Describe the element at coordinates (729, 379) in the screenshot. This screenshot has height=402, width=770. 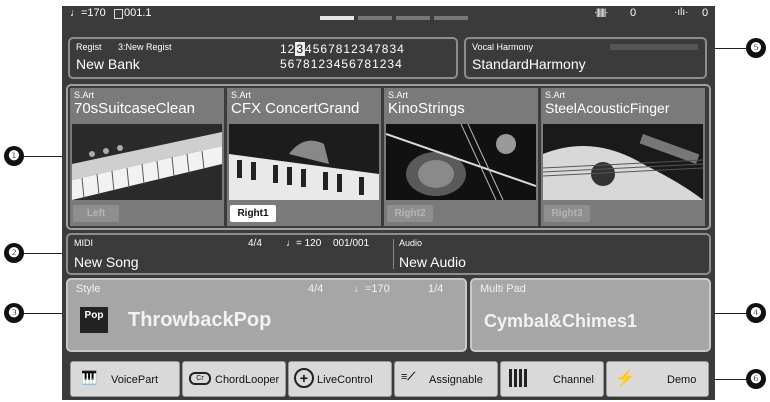
I see `callout-6-line` at that location.